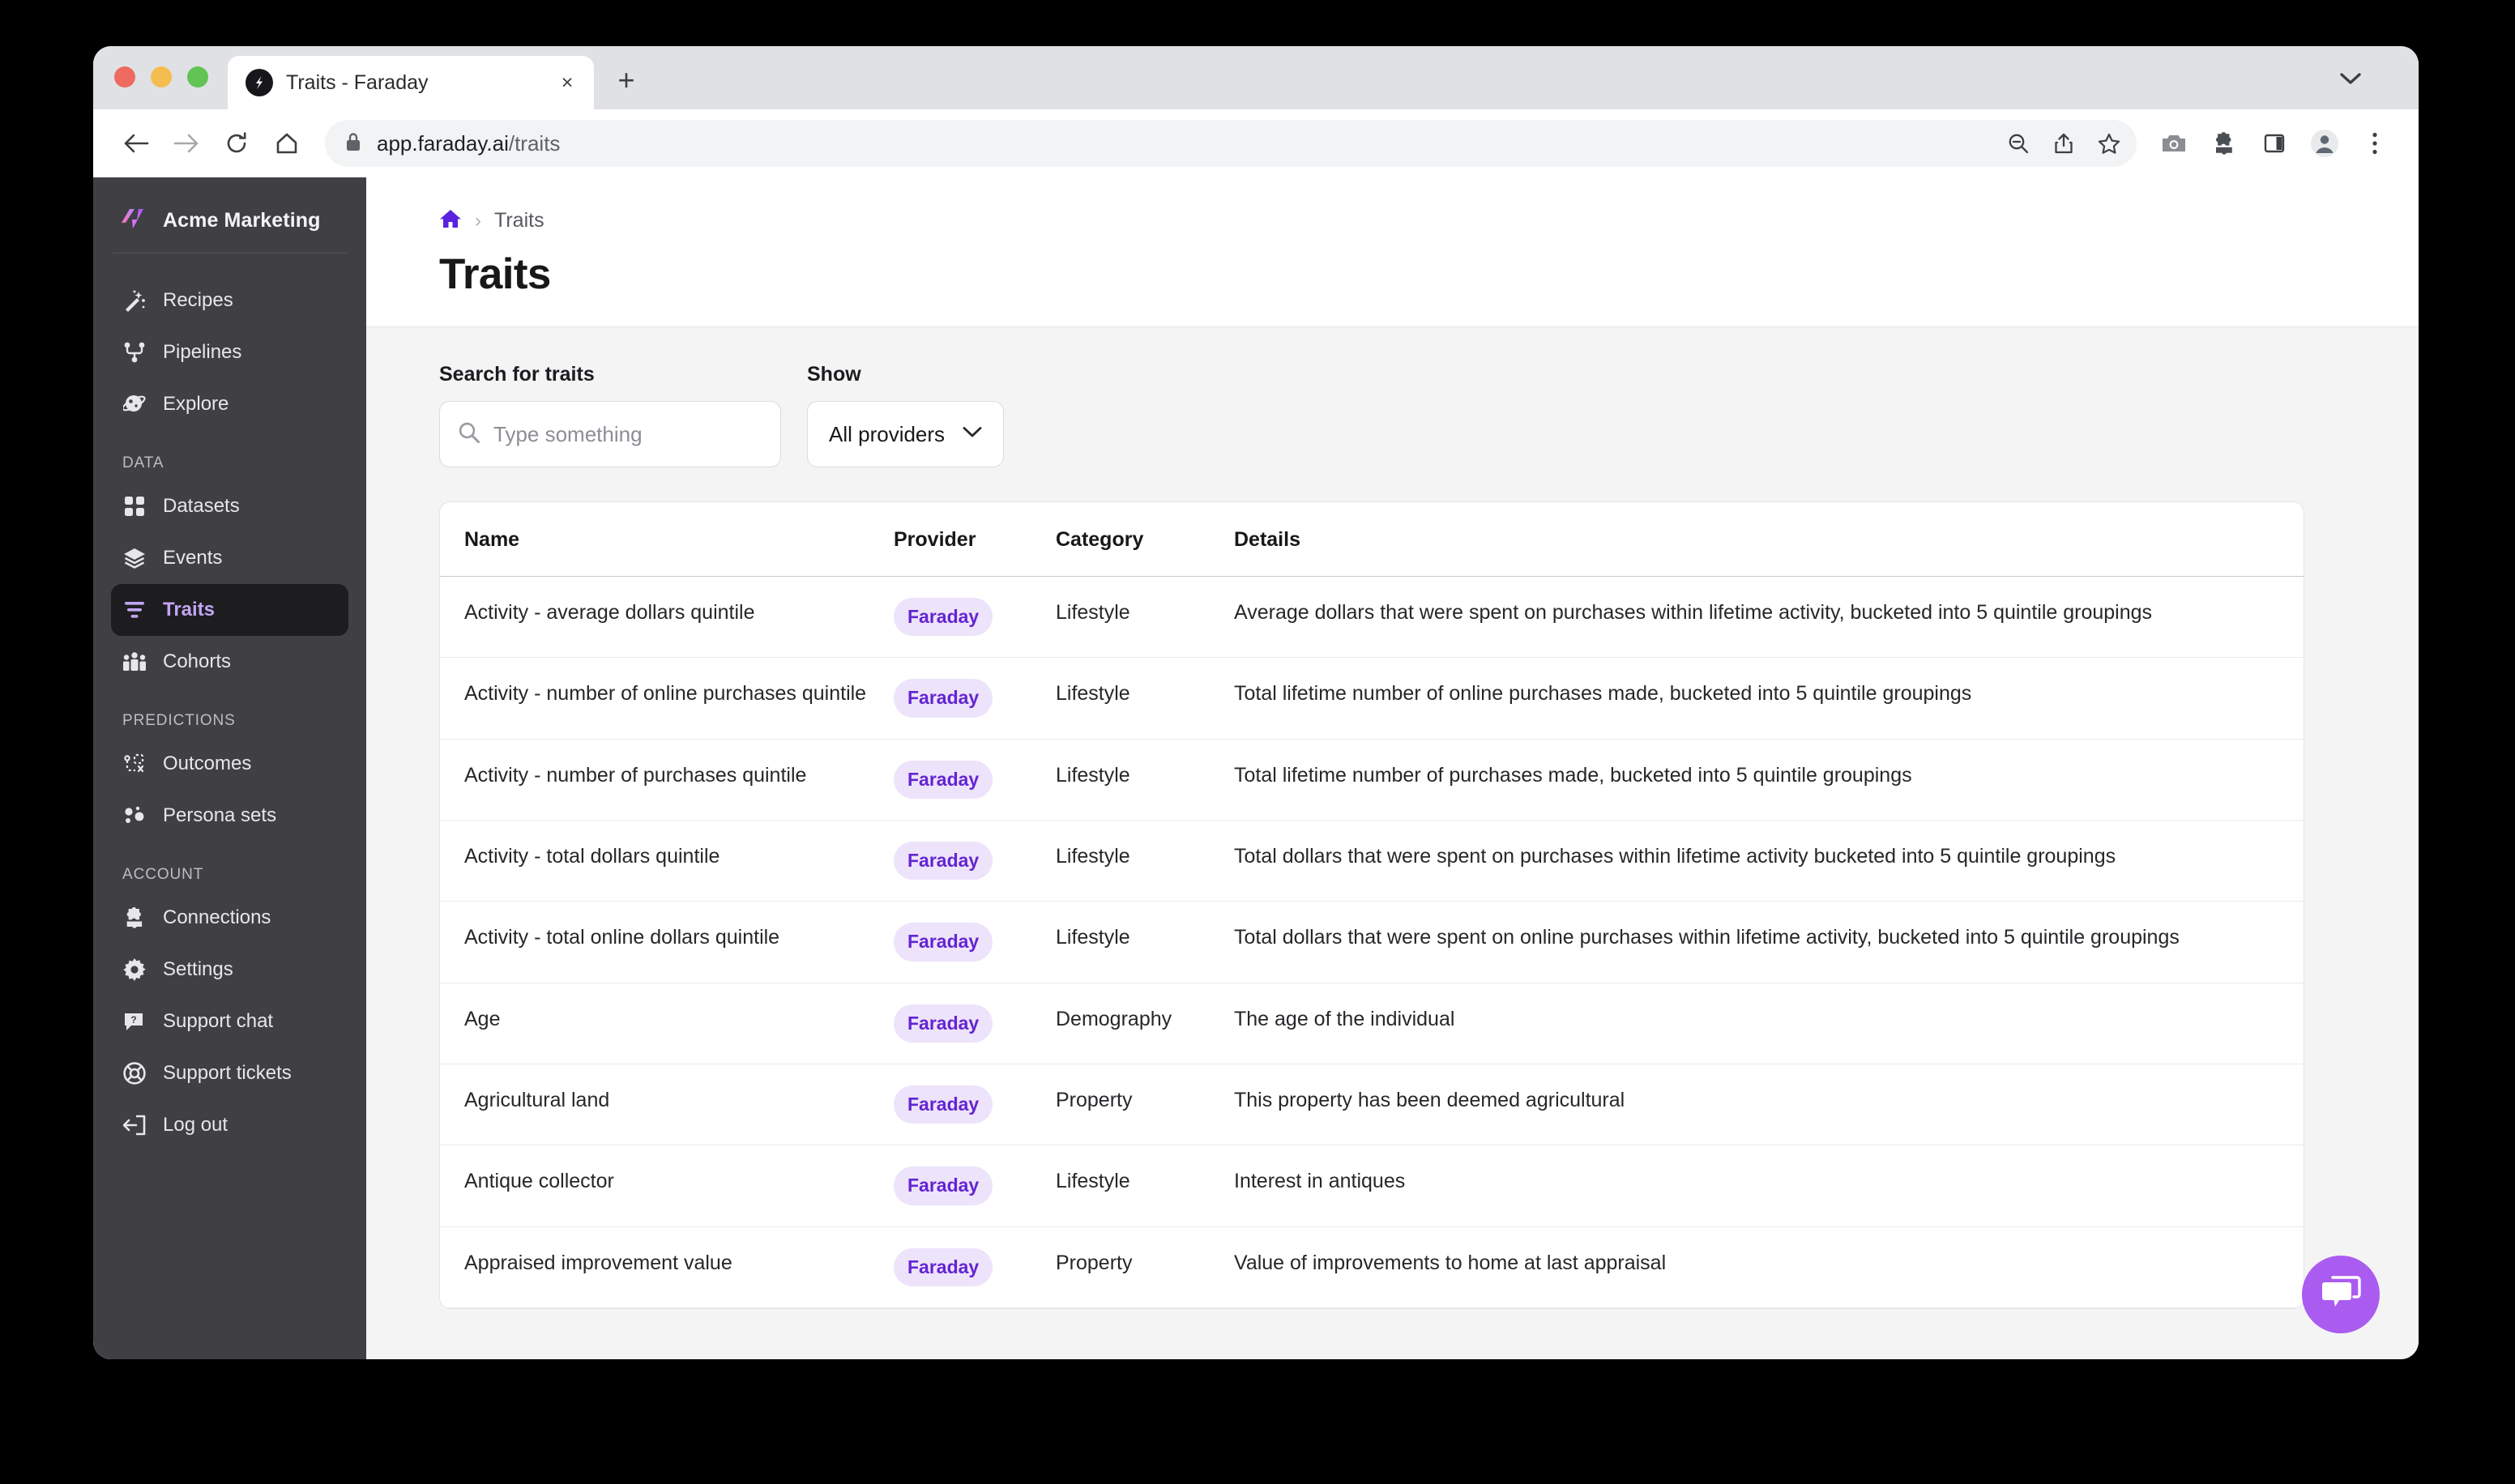  I want to click on layers-icon, so click(134, 558).